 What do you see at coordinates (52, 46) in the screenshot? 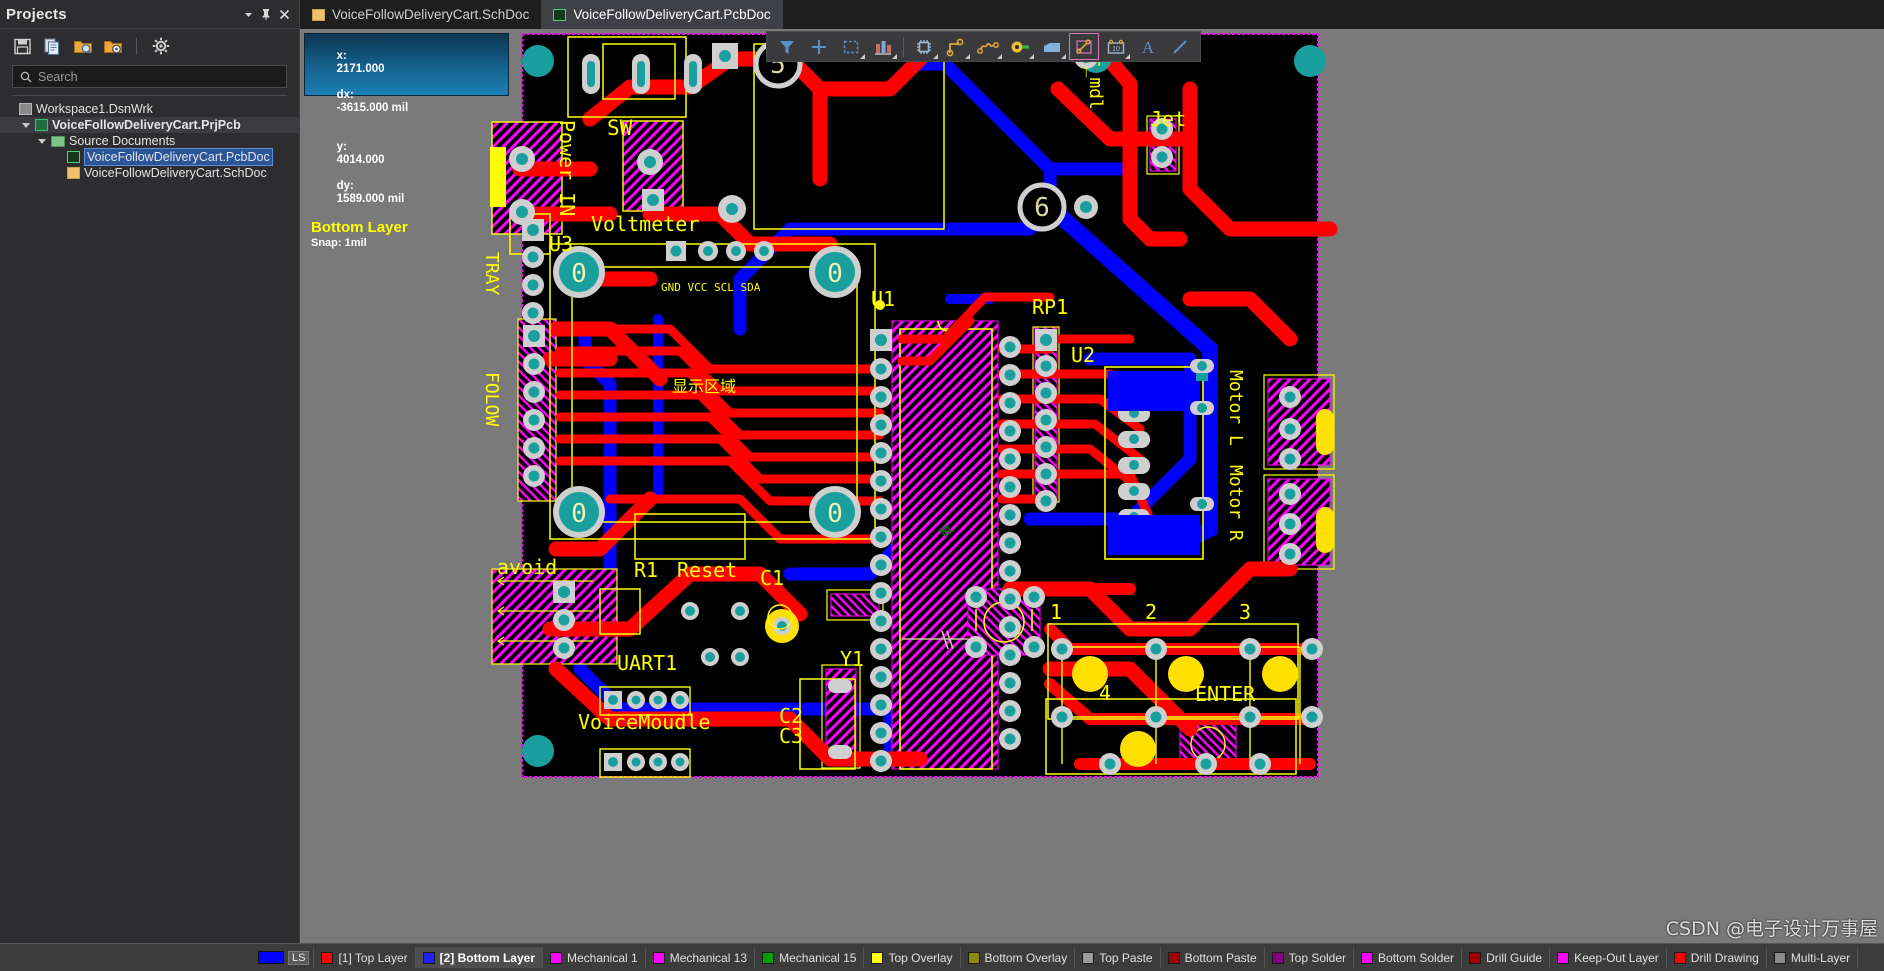
I see `copy-icon` at bounding box center [52, 46].